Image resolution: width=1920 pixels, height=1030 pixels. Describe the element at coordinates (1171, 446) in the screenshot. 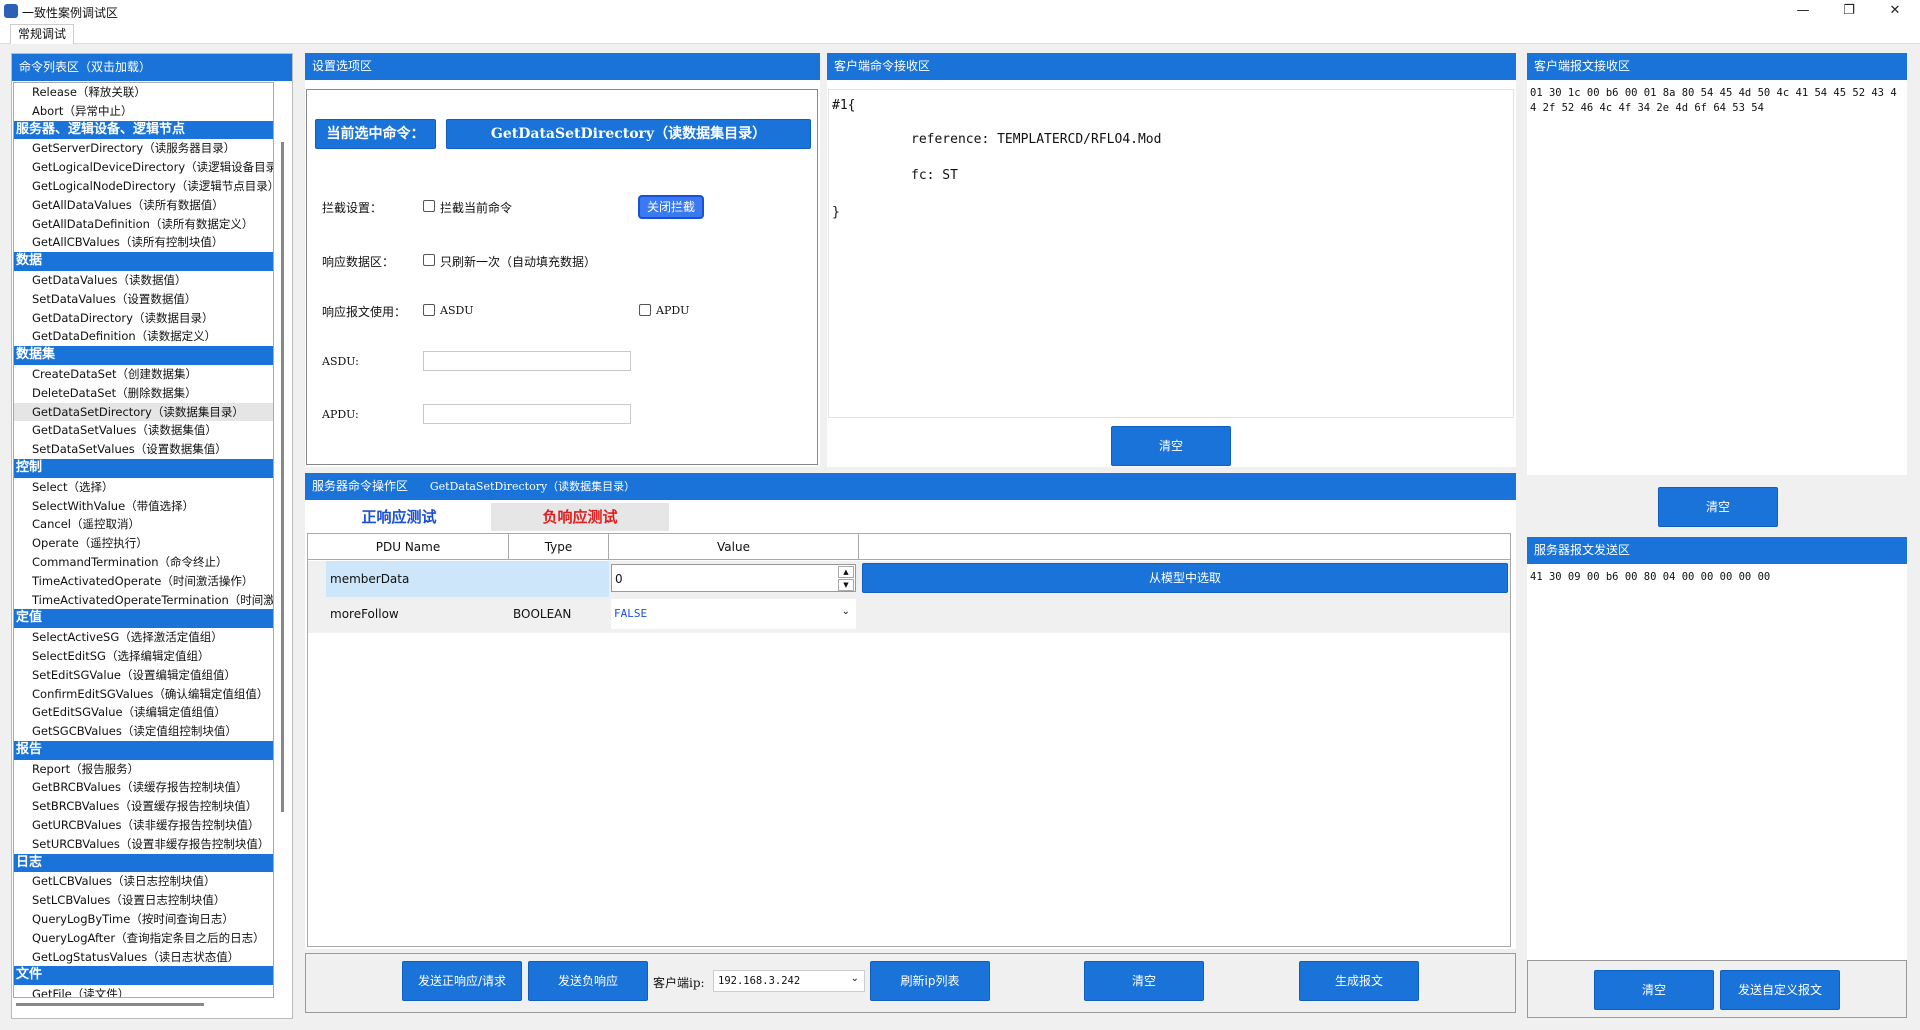

I see `client-command-clear-button: 清空` at that location.